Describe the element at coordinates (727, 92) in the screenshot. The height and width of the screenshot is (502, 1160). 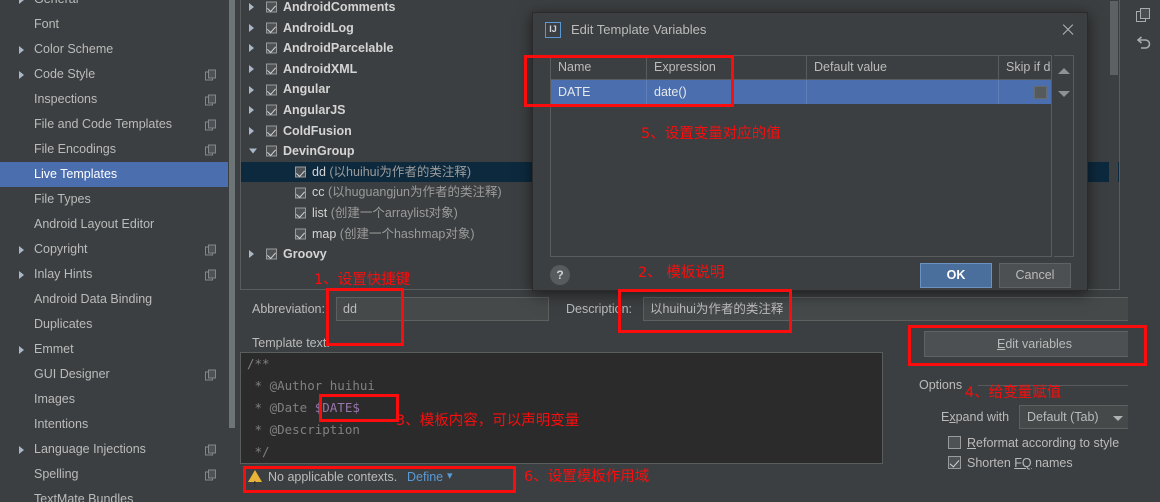
I see `cell-expression: date()` at that location.